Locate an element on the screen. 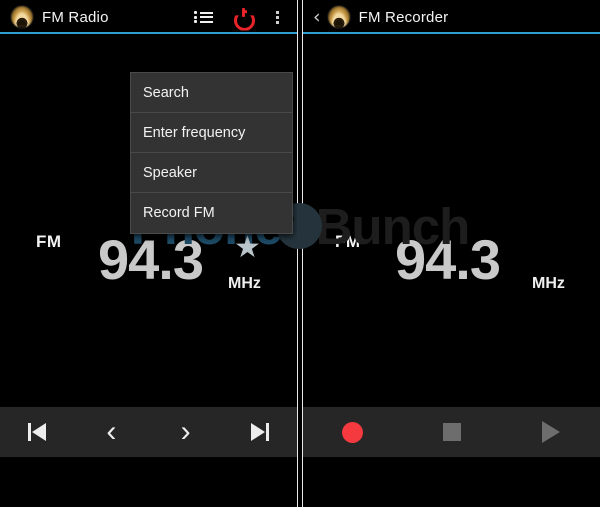 The image size is (600, 507). frequency-display: FM 94.3 MHz is located at coordinates (451, 251).